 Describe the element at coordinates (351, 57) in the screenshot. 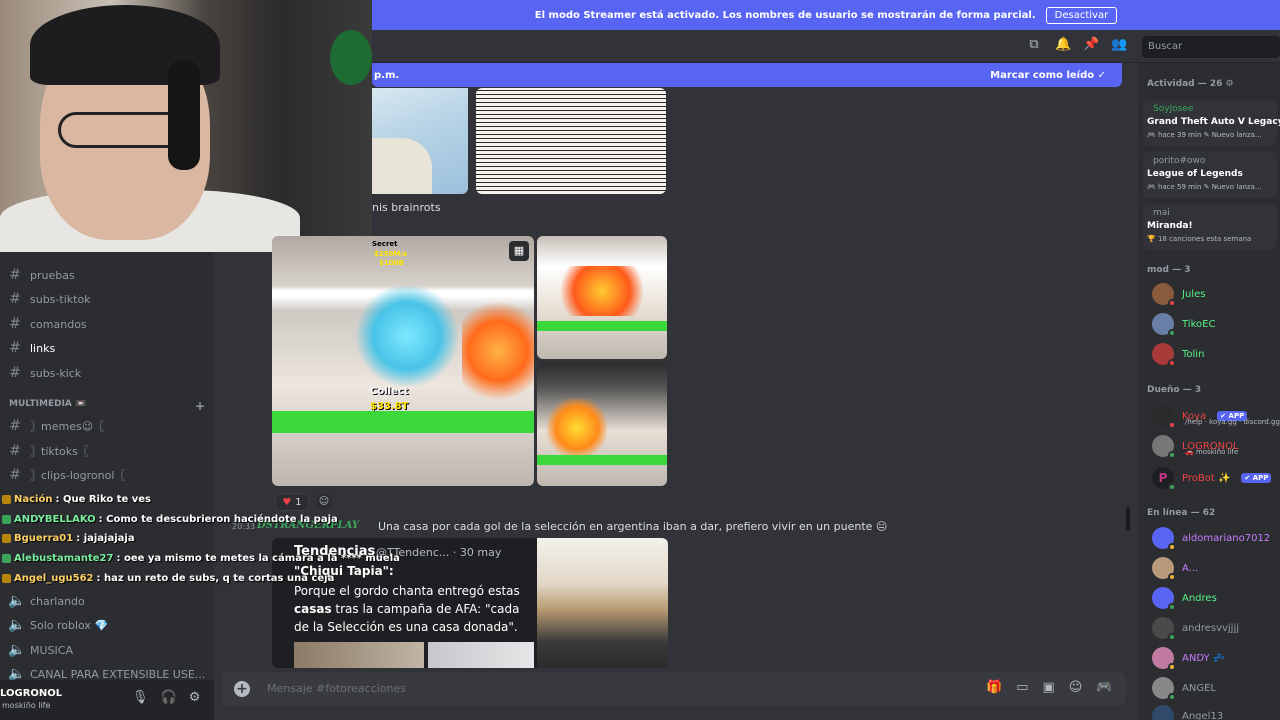

I see `webcam-balloon` at that location.